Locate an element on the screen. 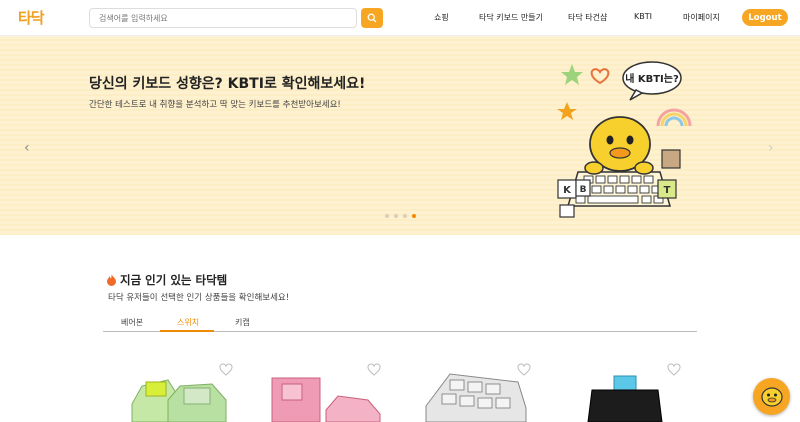 This screenshot has height=422, width=800. logo: 타닥 is located at coordinates (31, 17).